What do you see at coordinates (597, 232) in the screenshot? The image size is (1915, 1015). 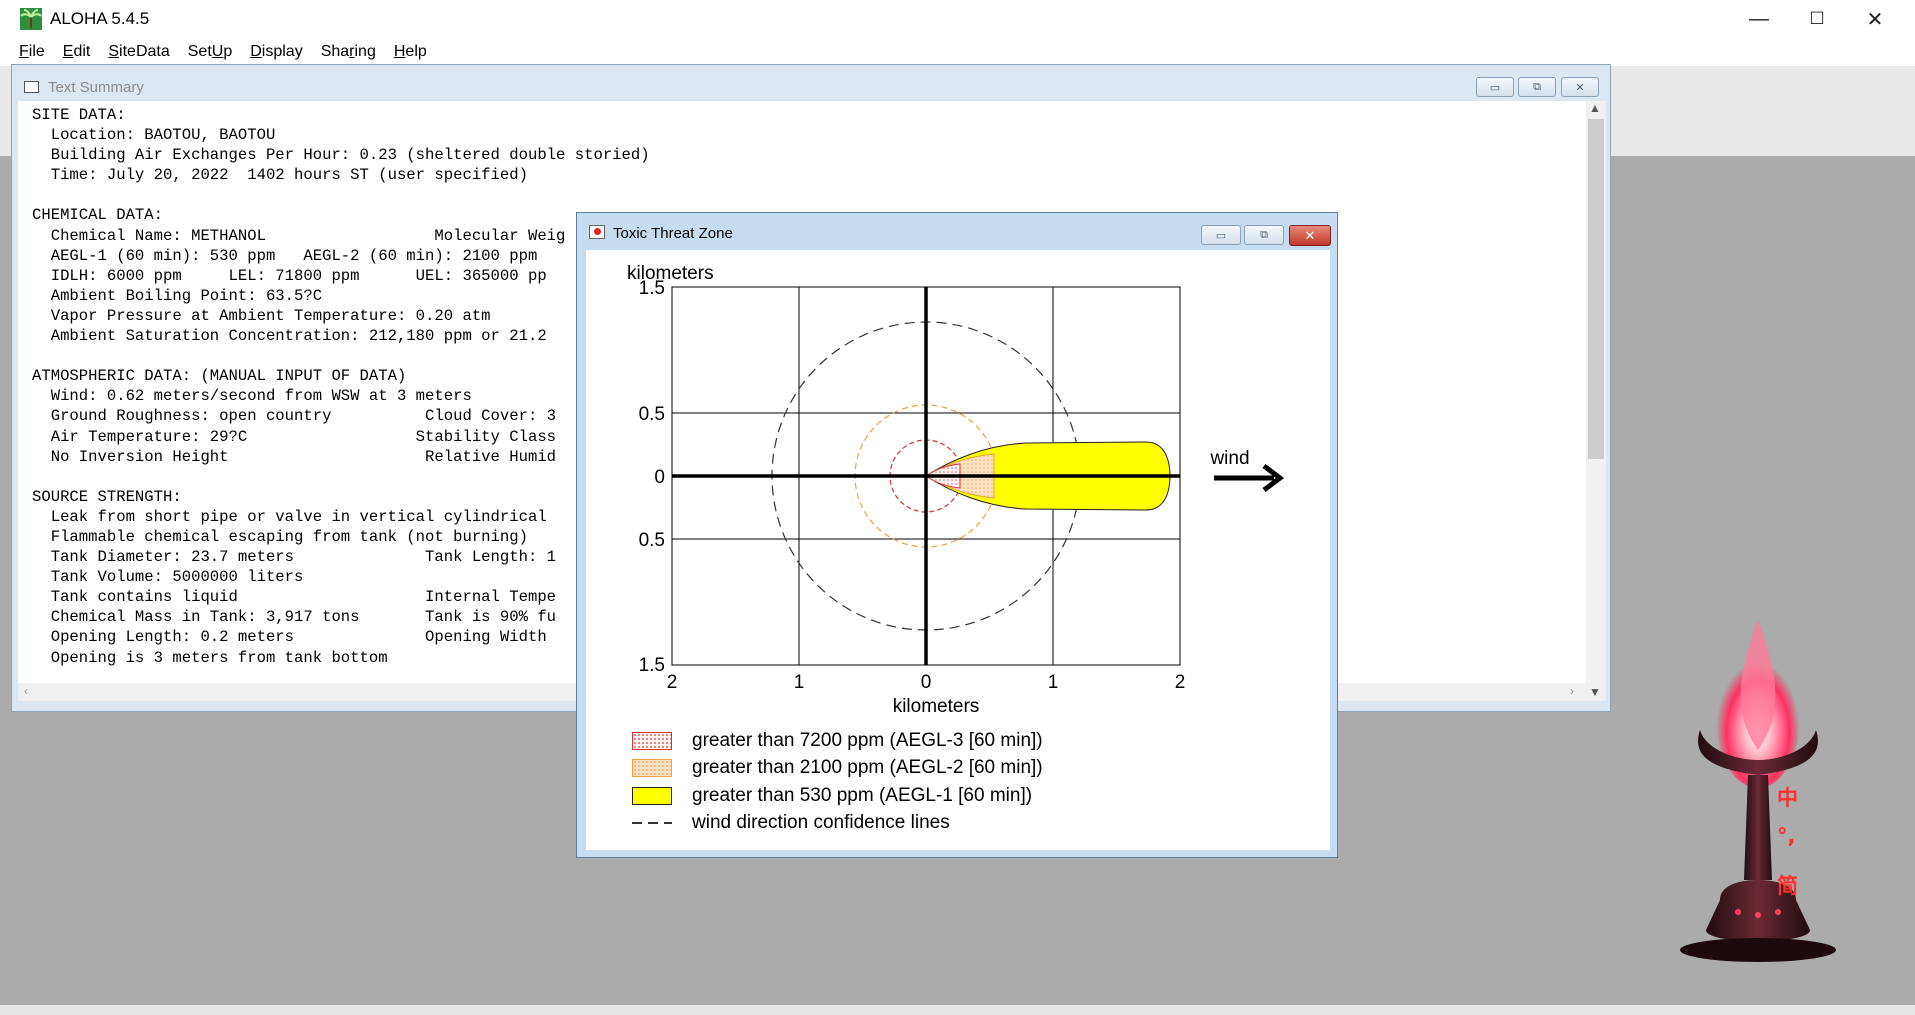 I see `threat-zone-icon` at bounding box center [597, 232].